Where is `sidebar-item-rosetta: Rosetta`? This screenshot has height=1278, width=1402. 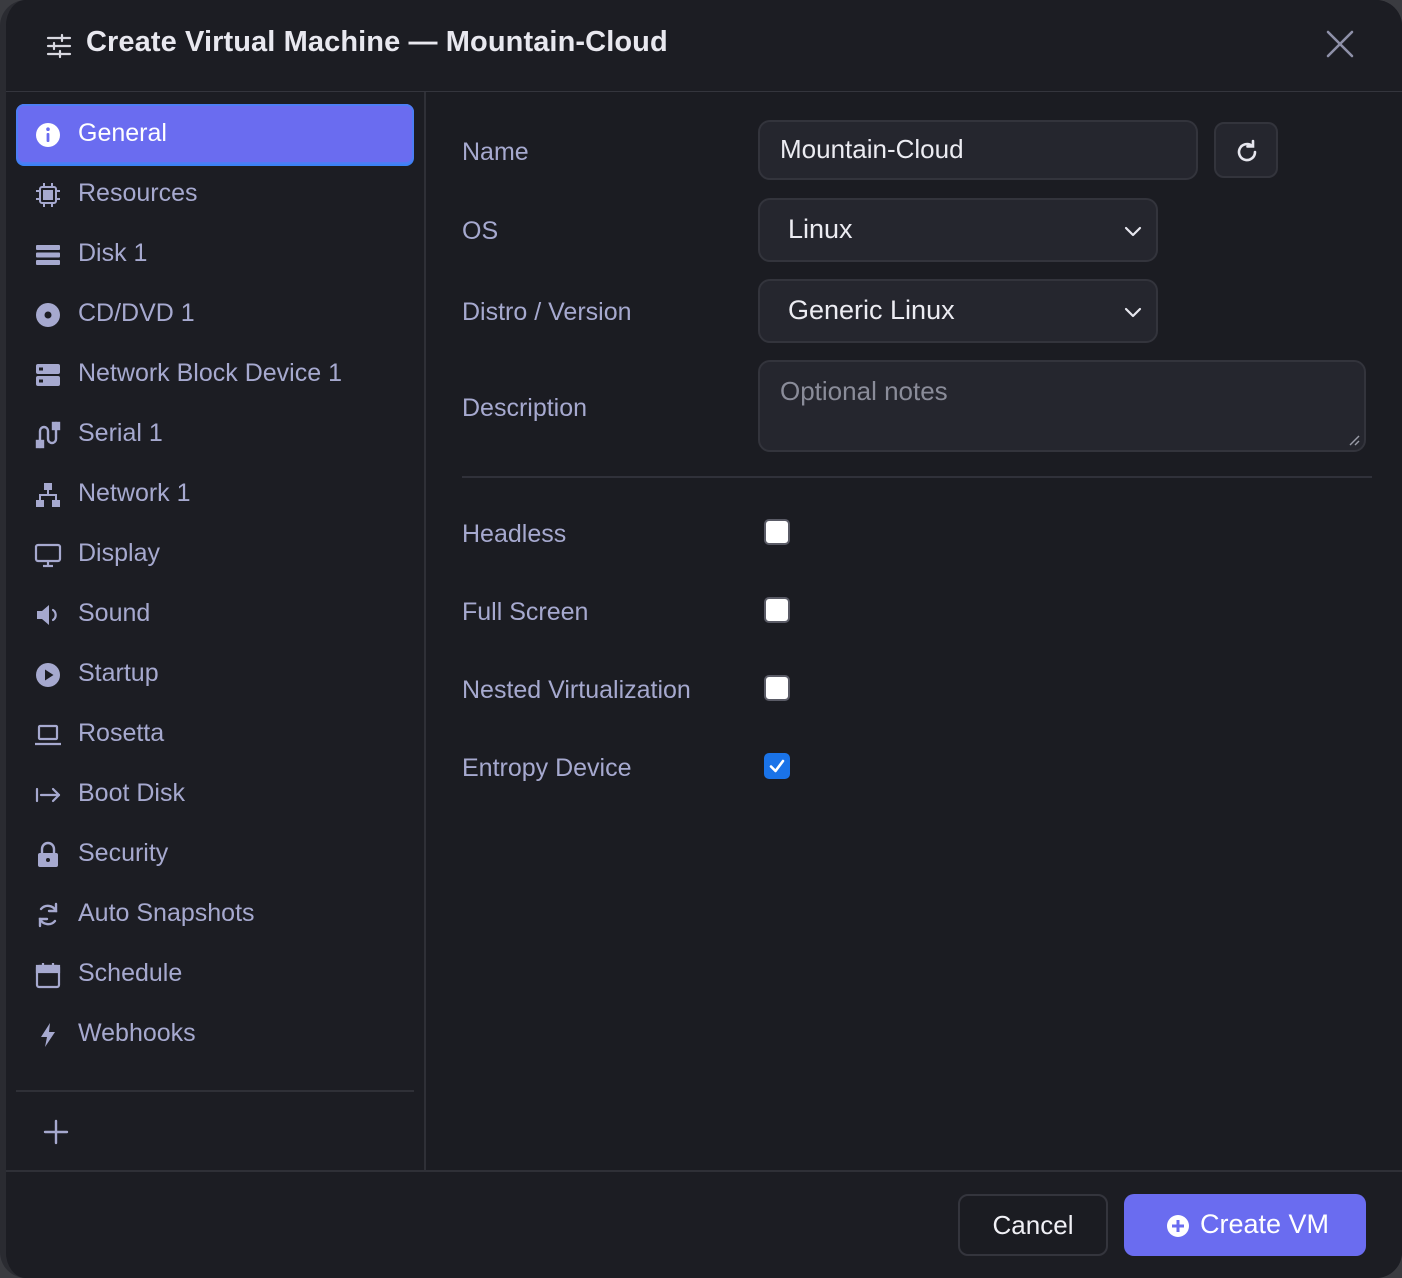 sidebar-item-rosetta: Rosetta is located at coordinates (215, 734).